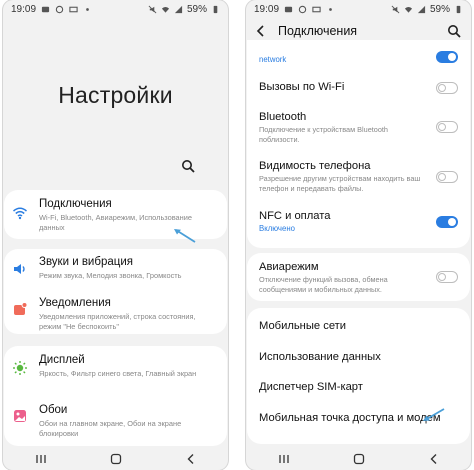 The image size is (474, 470). Describe the element at coordinates (75, 204) in the screenshot. I see `item-title: Подключения` at that location.